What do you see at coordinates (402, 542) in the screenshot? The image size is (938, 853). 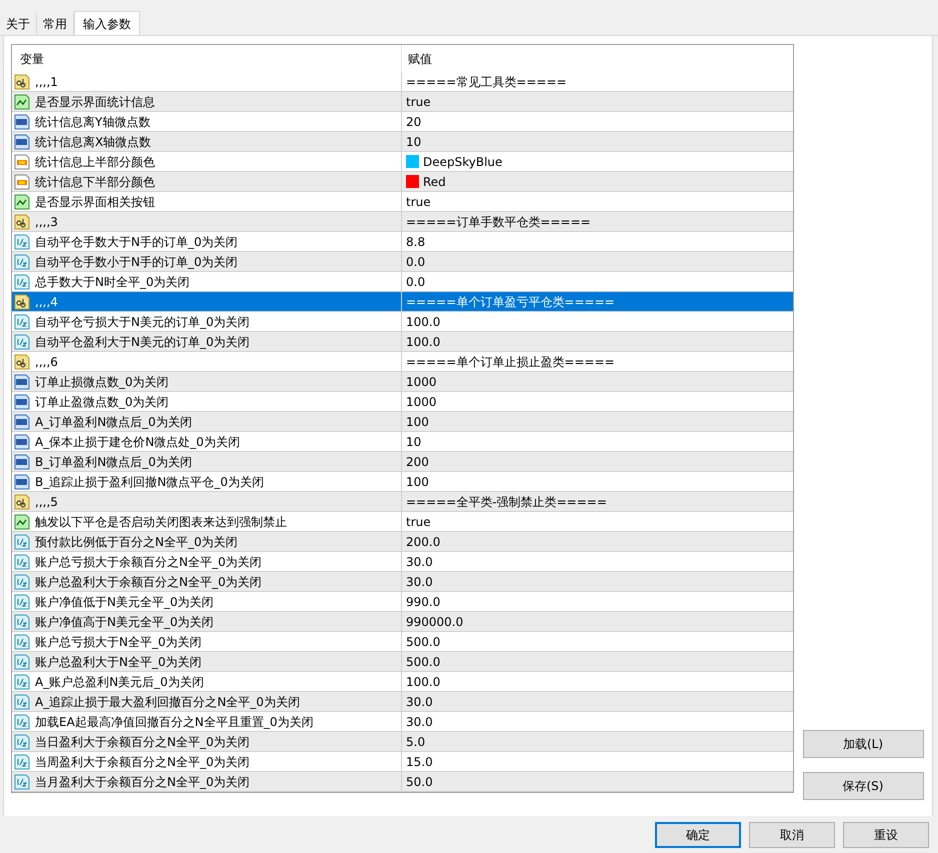 I see `table-row: 预付款比例低于百分之N全平_0为关闭 200.0` at bounding box center [402, 542].